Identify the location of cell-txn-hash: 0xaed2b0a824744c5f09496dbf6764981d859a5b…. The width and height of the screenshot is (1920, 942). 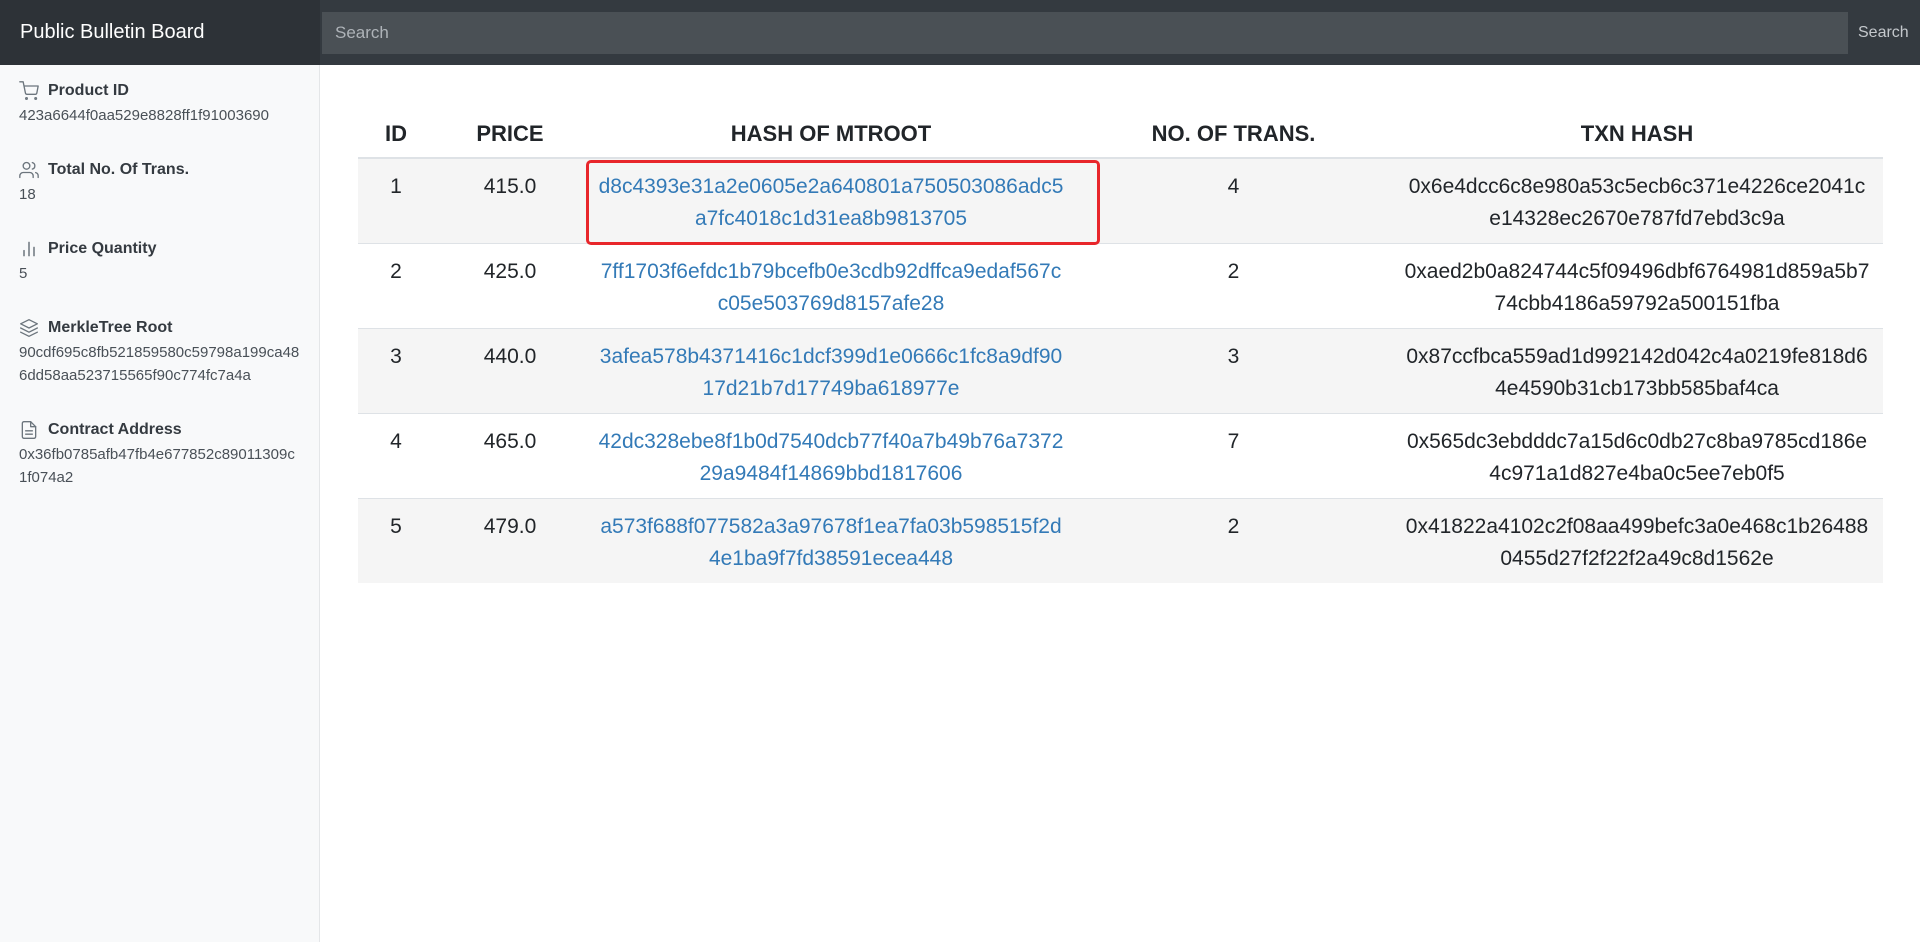
(1637, 285).